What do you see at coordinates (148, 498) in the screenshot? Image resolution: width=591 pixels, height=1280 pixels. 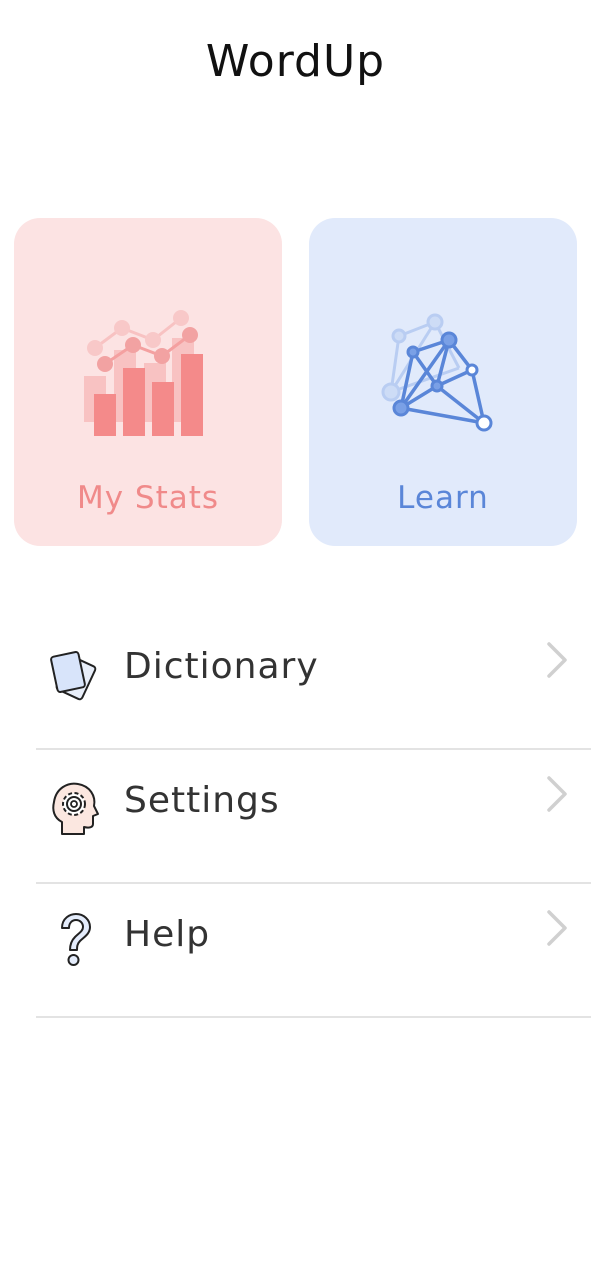 I see `my-stats-label: My Stats` at bounding box center [148, 498].